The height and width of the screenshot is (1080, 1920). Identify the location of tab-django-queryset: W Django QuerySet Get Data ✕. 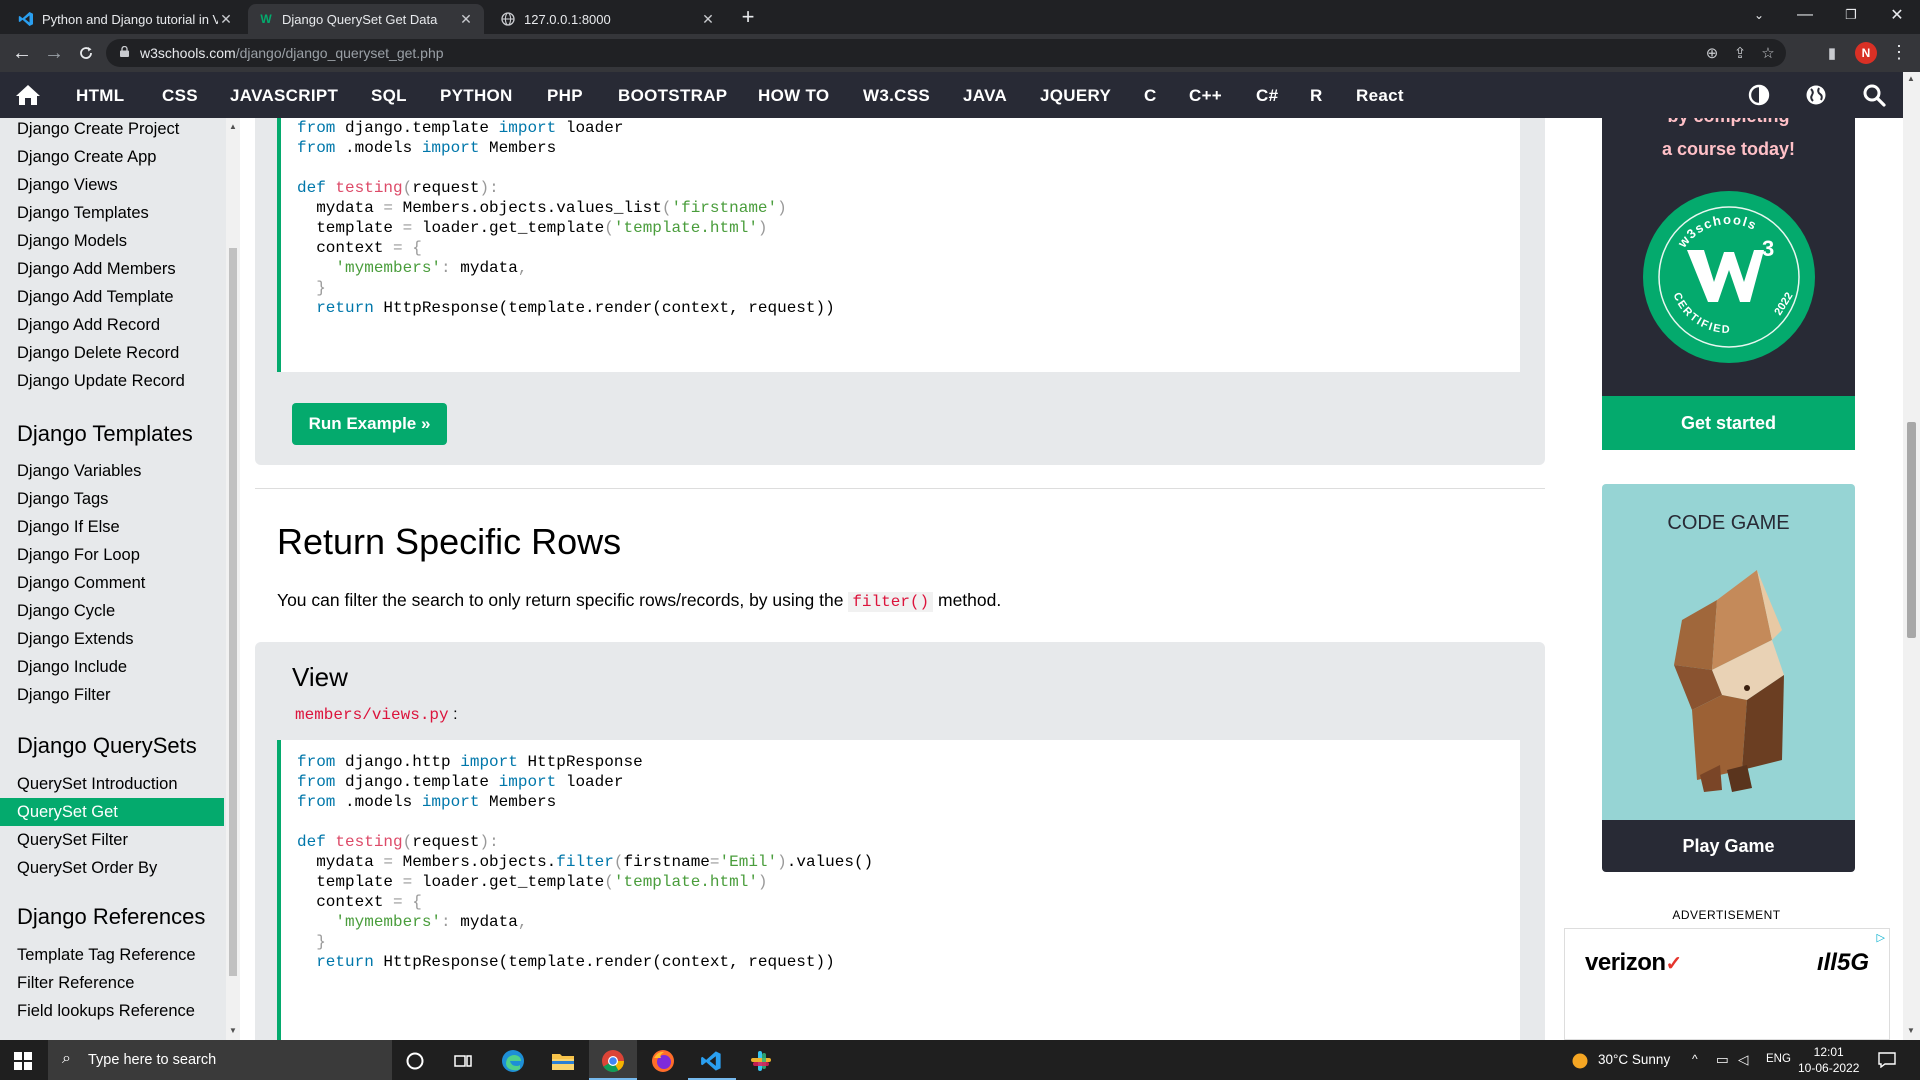
(366, 19).